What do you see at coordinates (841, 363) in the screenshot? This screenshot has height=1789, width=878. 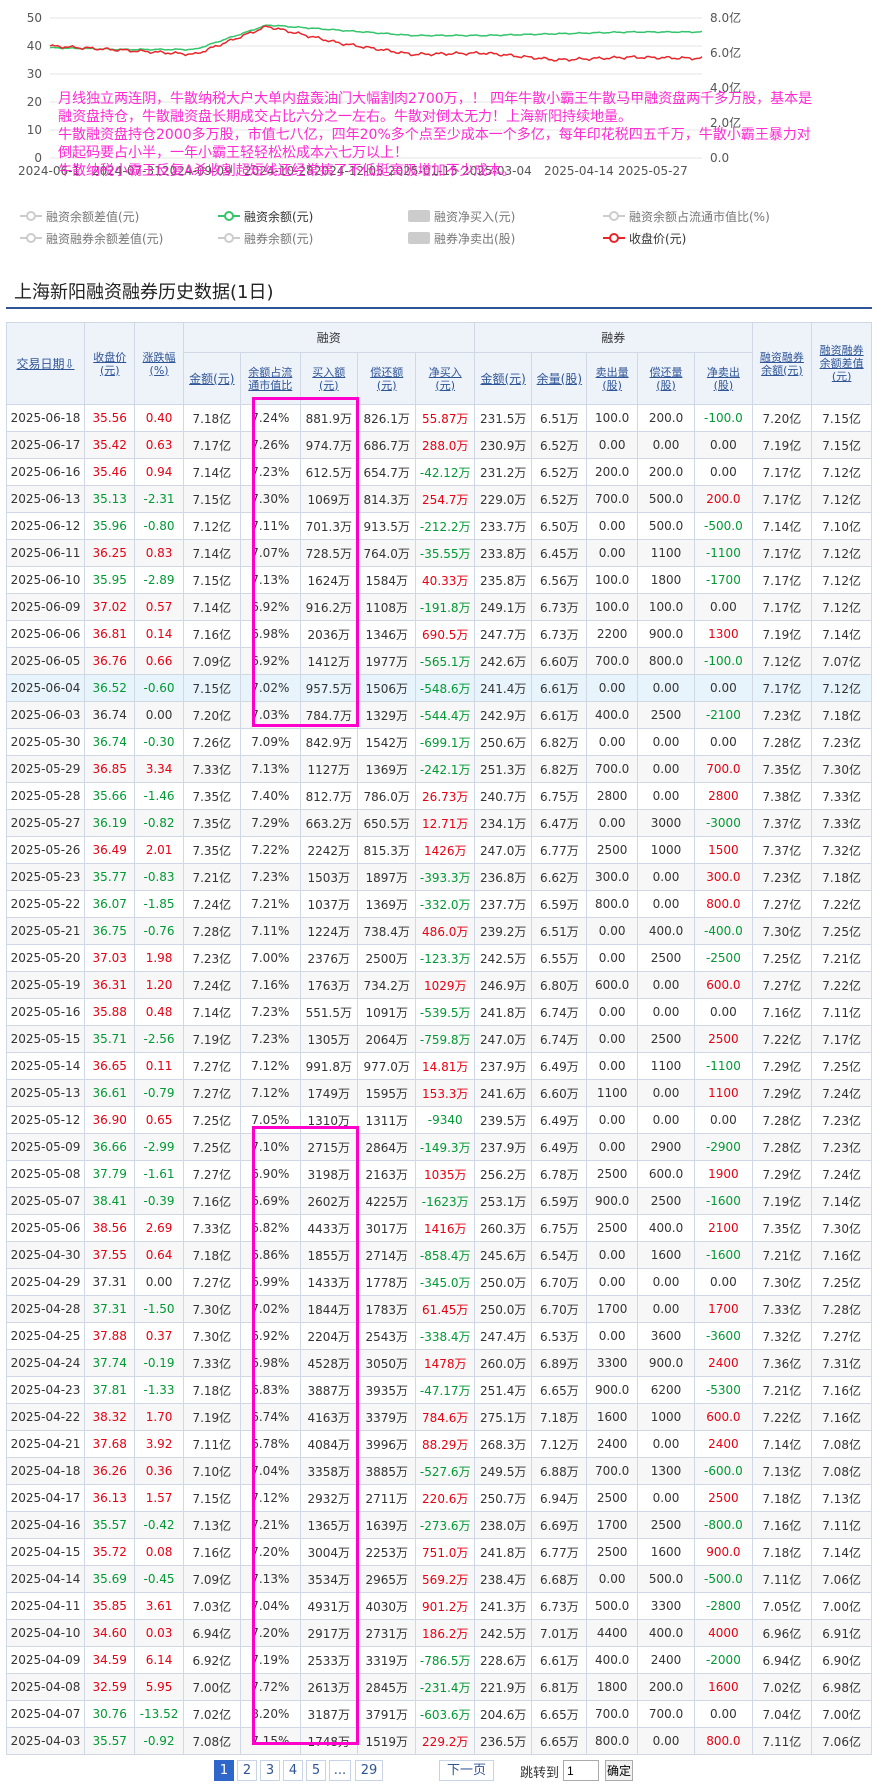 I see `header-balance-diff: 融资融券 余额差值 (元)` at bounding box center [841, 363].